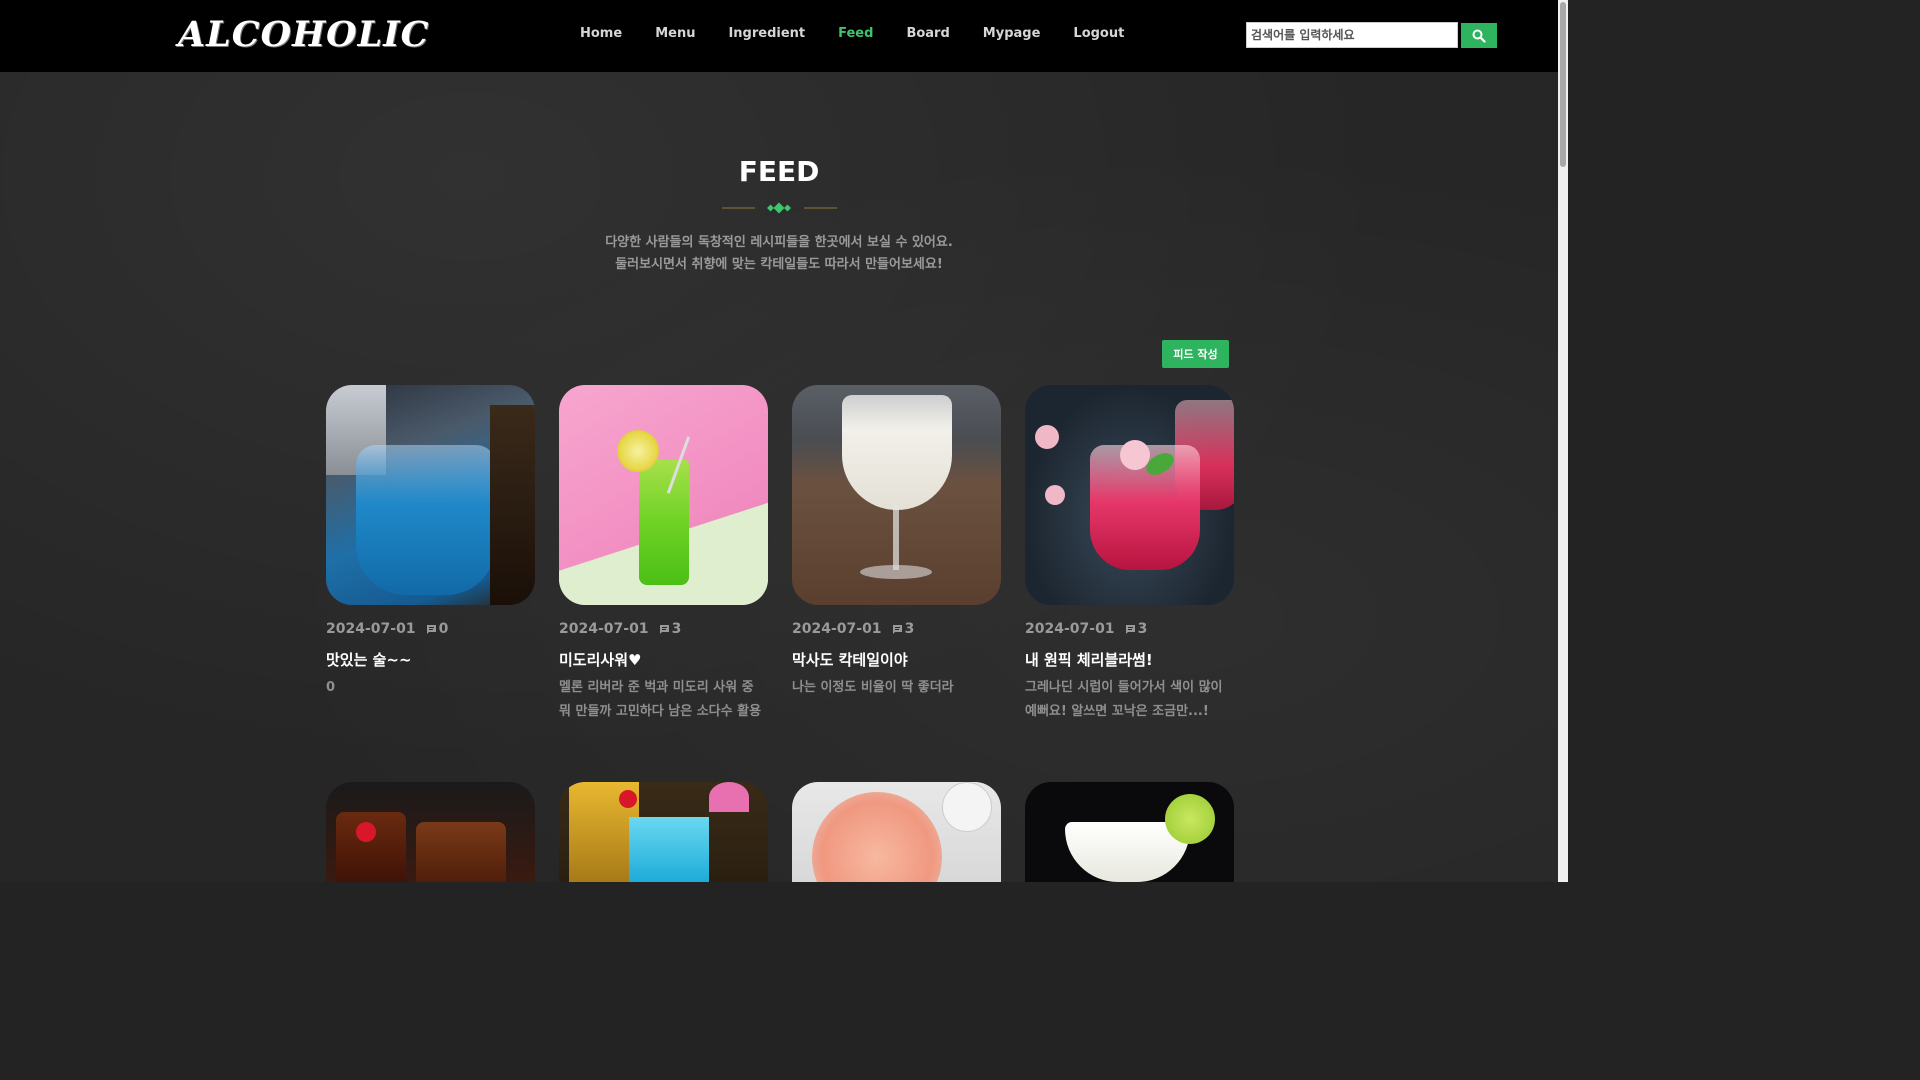 The width and height of the screenshot is (1920, 1080). What do you see at coordinates (663, 659) in the screenshot?
I see `card-title: 미도리사워♥` at bounding box center [663, 659].